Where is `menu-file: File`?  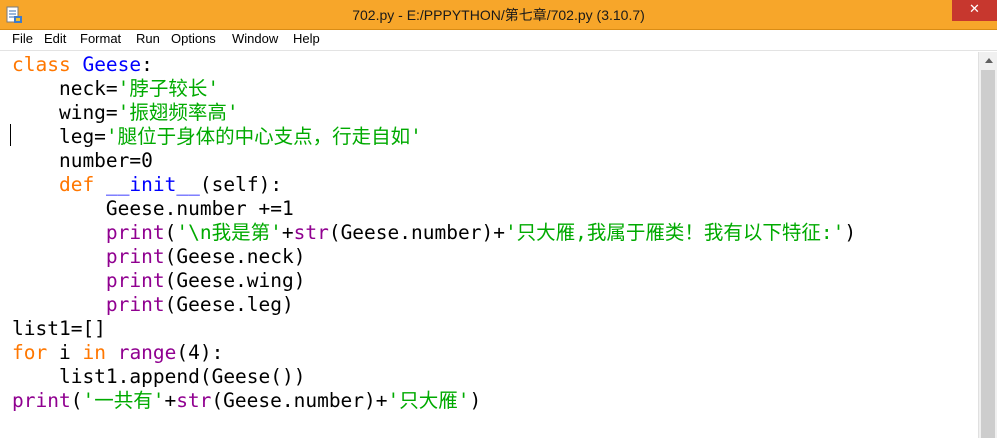 menu-file: File is located at coordinates (22, 40).